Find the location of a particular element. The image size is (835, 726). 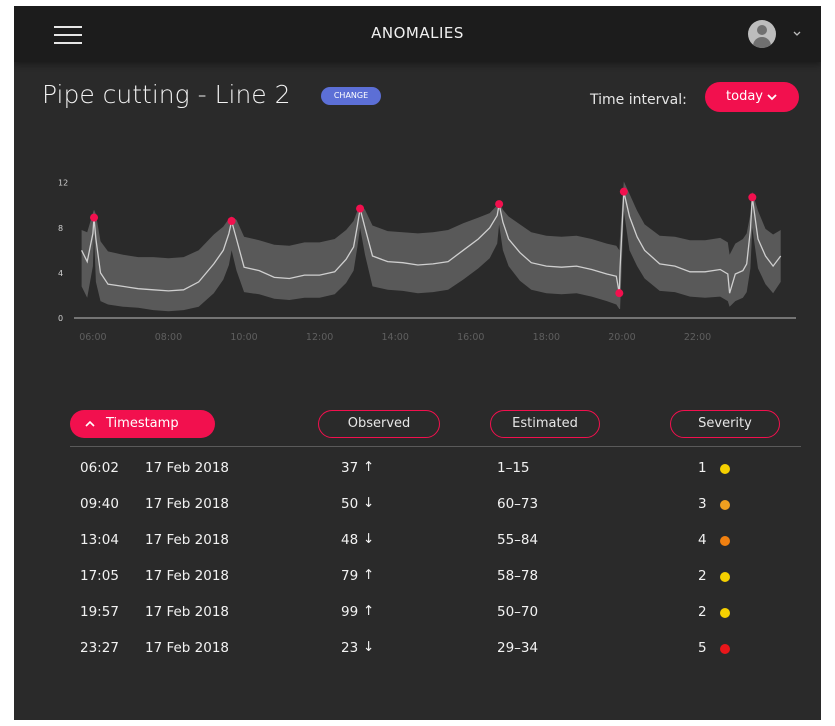

change-button: CHANGE is located at coordinates (351, 96).